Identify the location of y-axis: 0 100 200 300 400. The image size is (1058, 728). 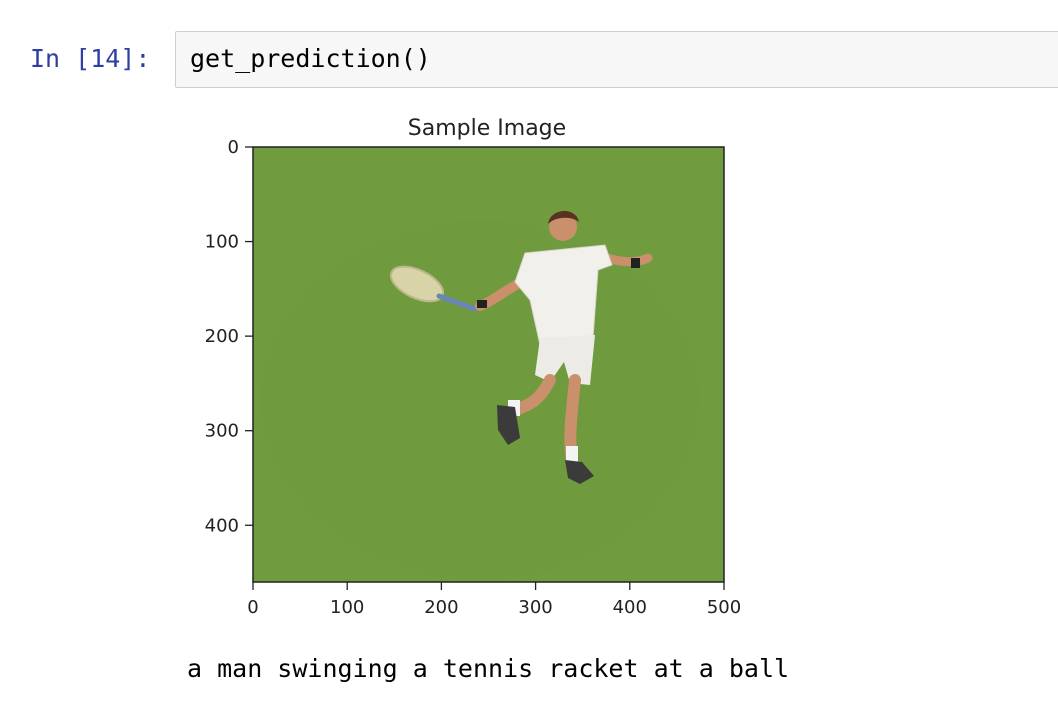
(229, 336).